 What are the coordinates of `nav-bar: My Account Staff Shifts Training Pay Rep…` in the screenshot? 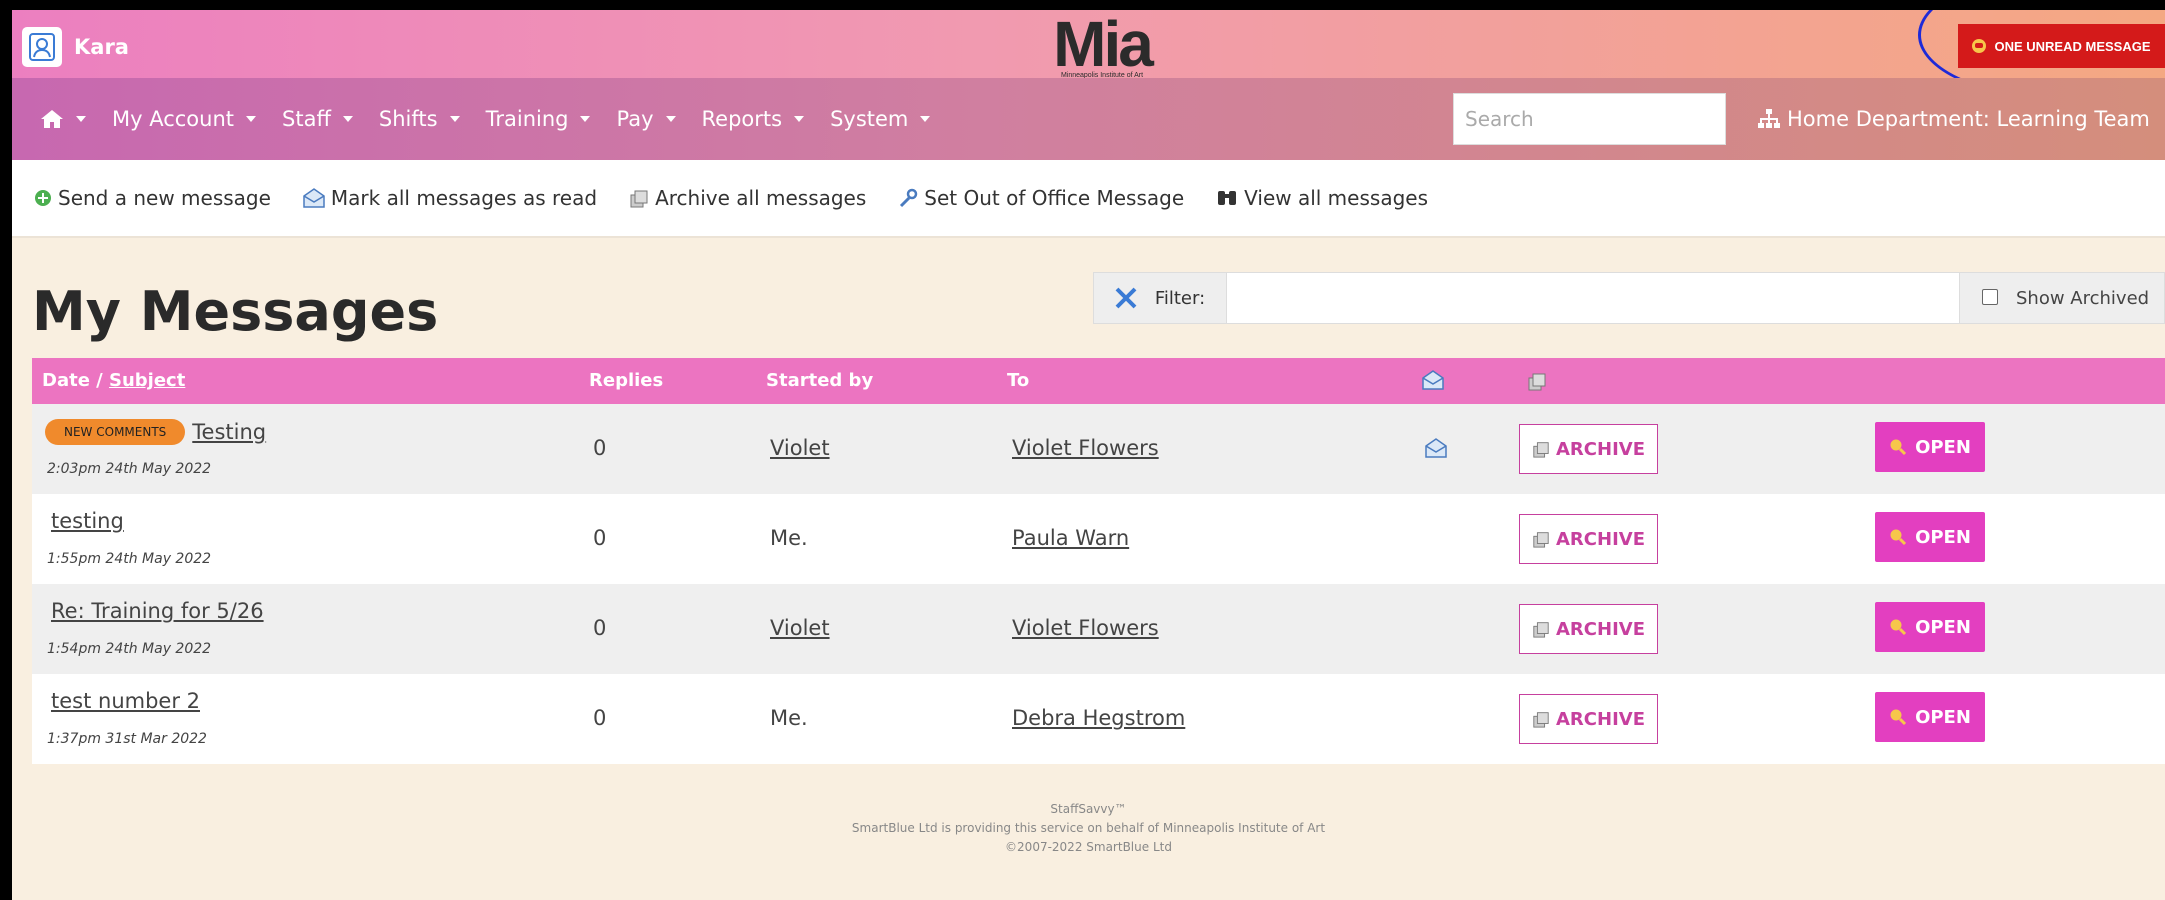 It's located at (1088, 119).